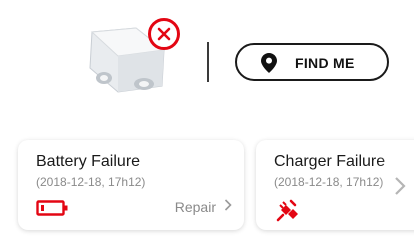 Image resolution: width=414 pixels, height=252 pixels. Describe the element at coordinates (53, 210) in the screenshot. I see `battery-empty-icon` at that location.